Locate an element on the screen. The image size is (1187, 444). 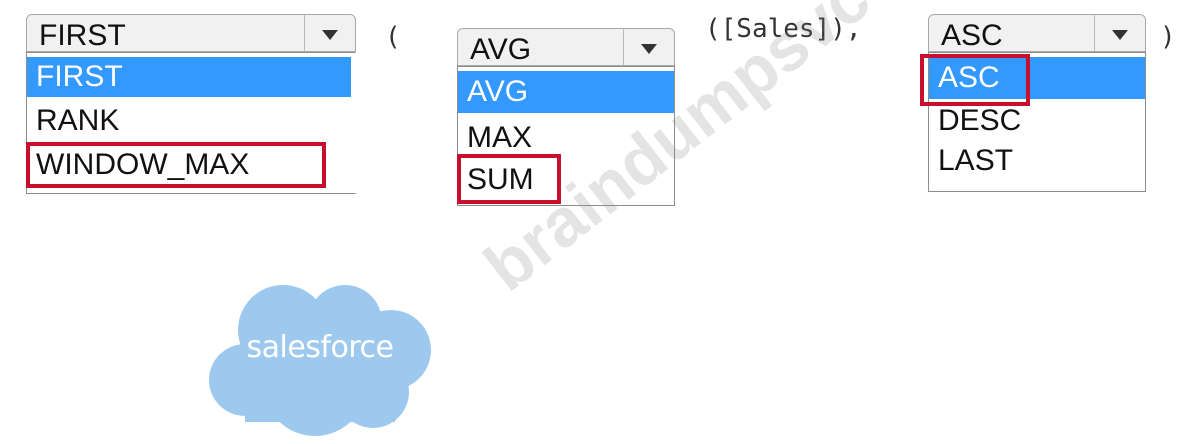
aggregation-selected-value: AVG is located at coordinates (501, 49).